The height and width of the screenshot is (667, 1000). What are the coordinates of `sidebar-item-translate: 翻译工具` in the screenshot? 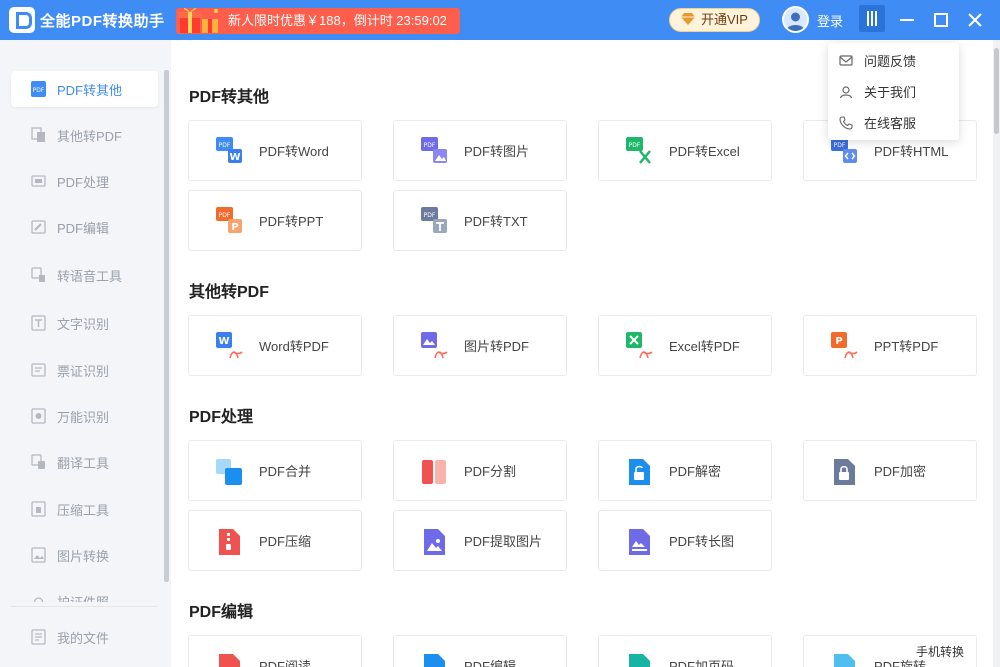 It's located at (84, 462).